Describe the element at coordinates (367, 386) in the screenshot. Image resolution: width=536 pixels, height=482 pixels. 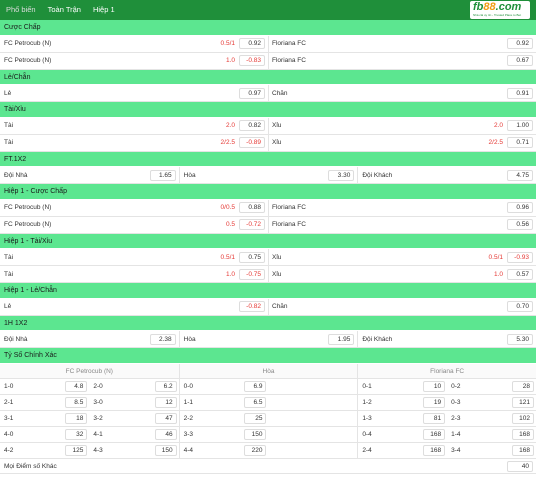
I see `score-label: 0-1` at that location.